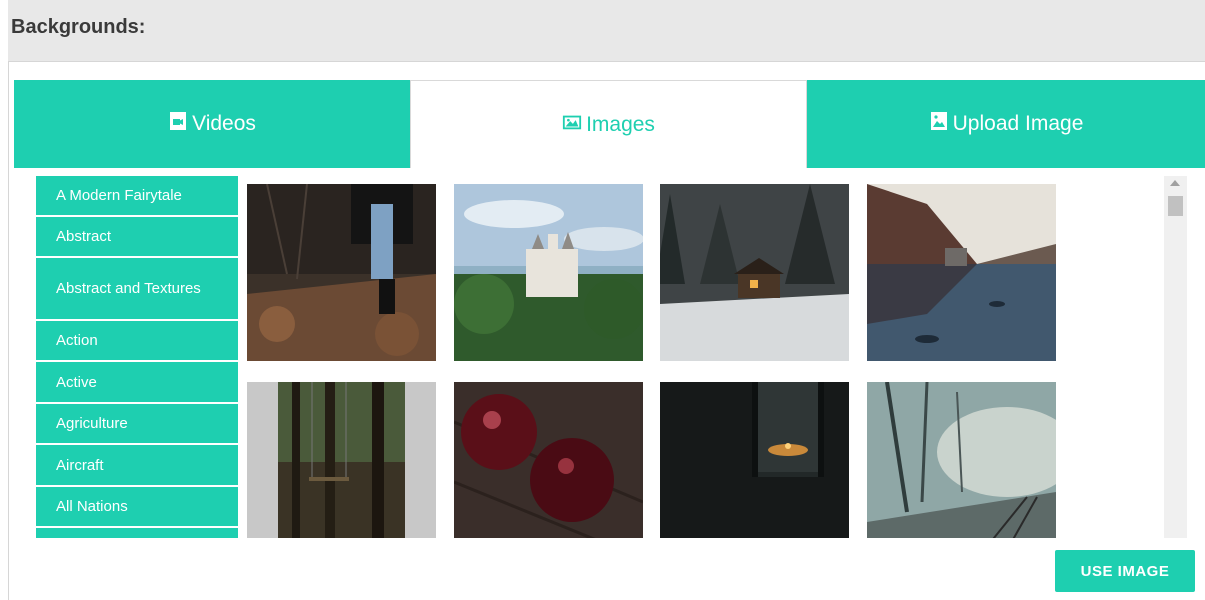  What do you see at coordinates (137, 383) in the screenshot?
I see `category-item: Active` at bounding box center [137, 383].